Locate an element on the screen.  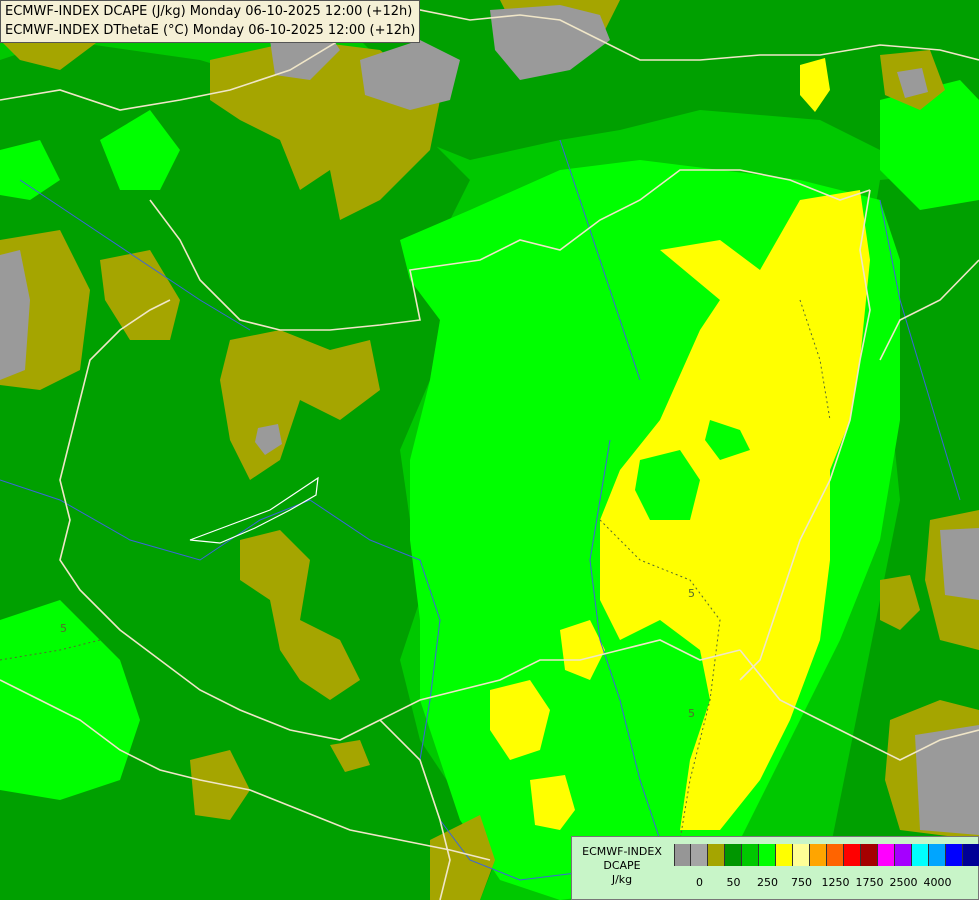
legend-tick-label: 2500 is located at coordinates (903, 882).